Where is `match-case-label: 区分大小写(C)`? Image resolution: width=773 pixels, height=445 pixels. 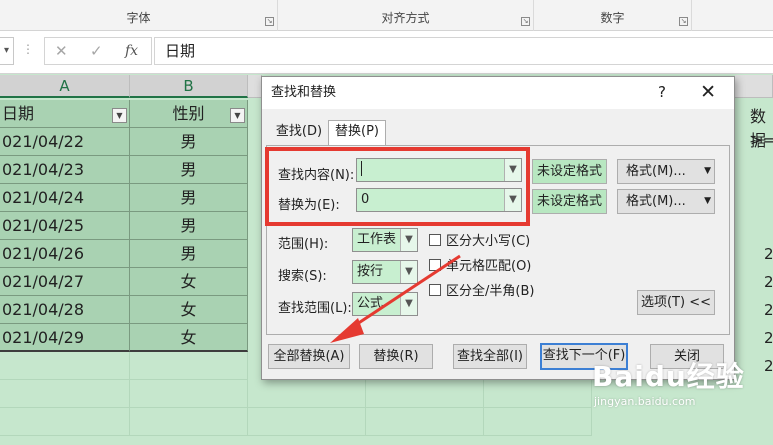
match-case-label: 区分大小写(C) is located at coordinates (488, 241).